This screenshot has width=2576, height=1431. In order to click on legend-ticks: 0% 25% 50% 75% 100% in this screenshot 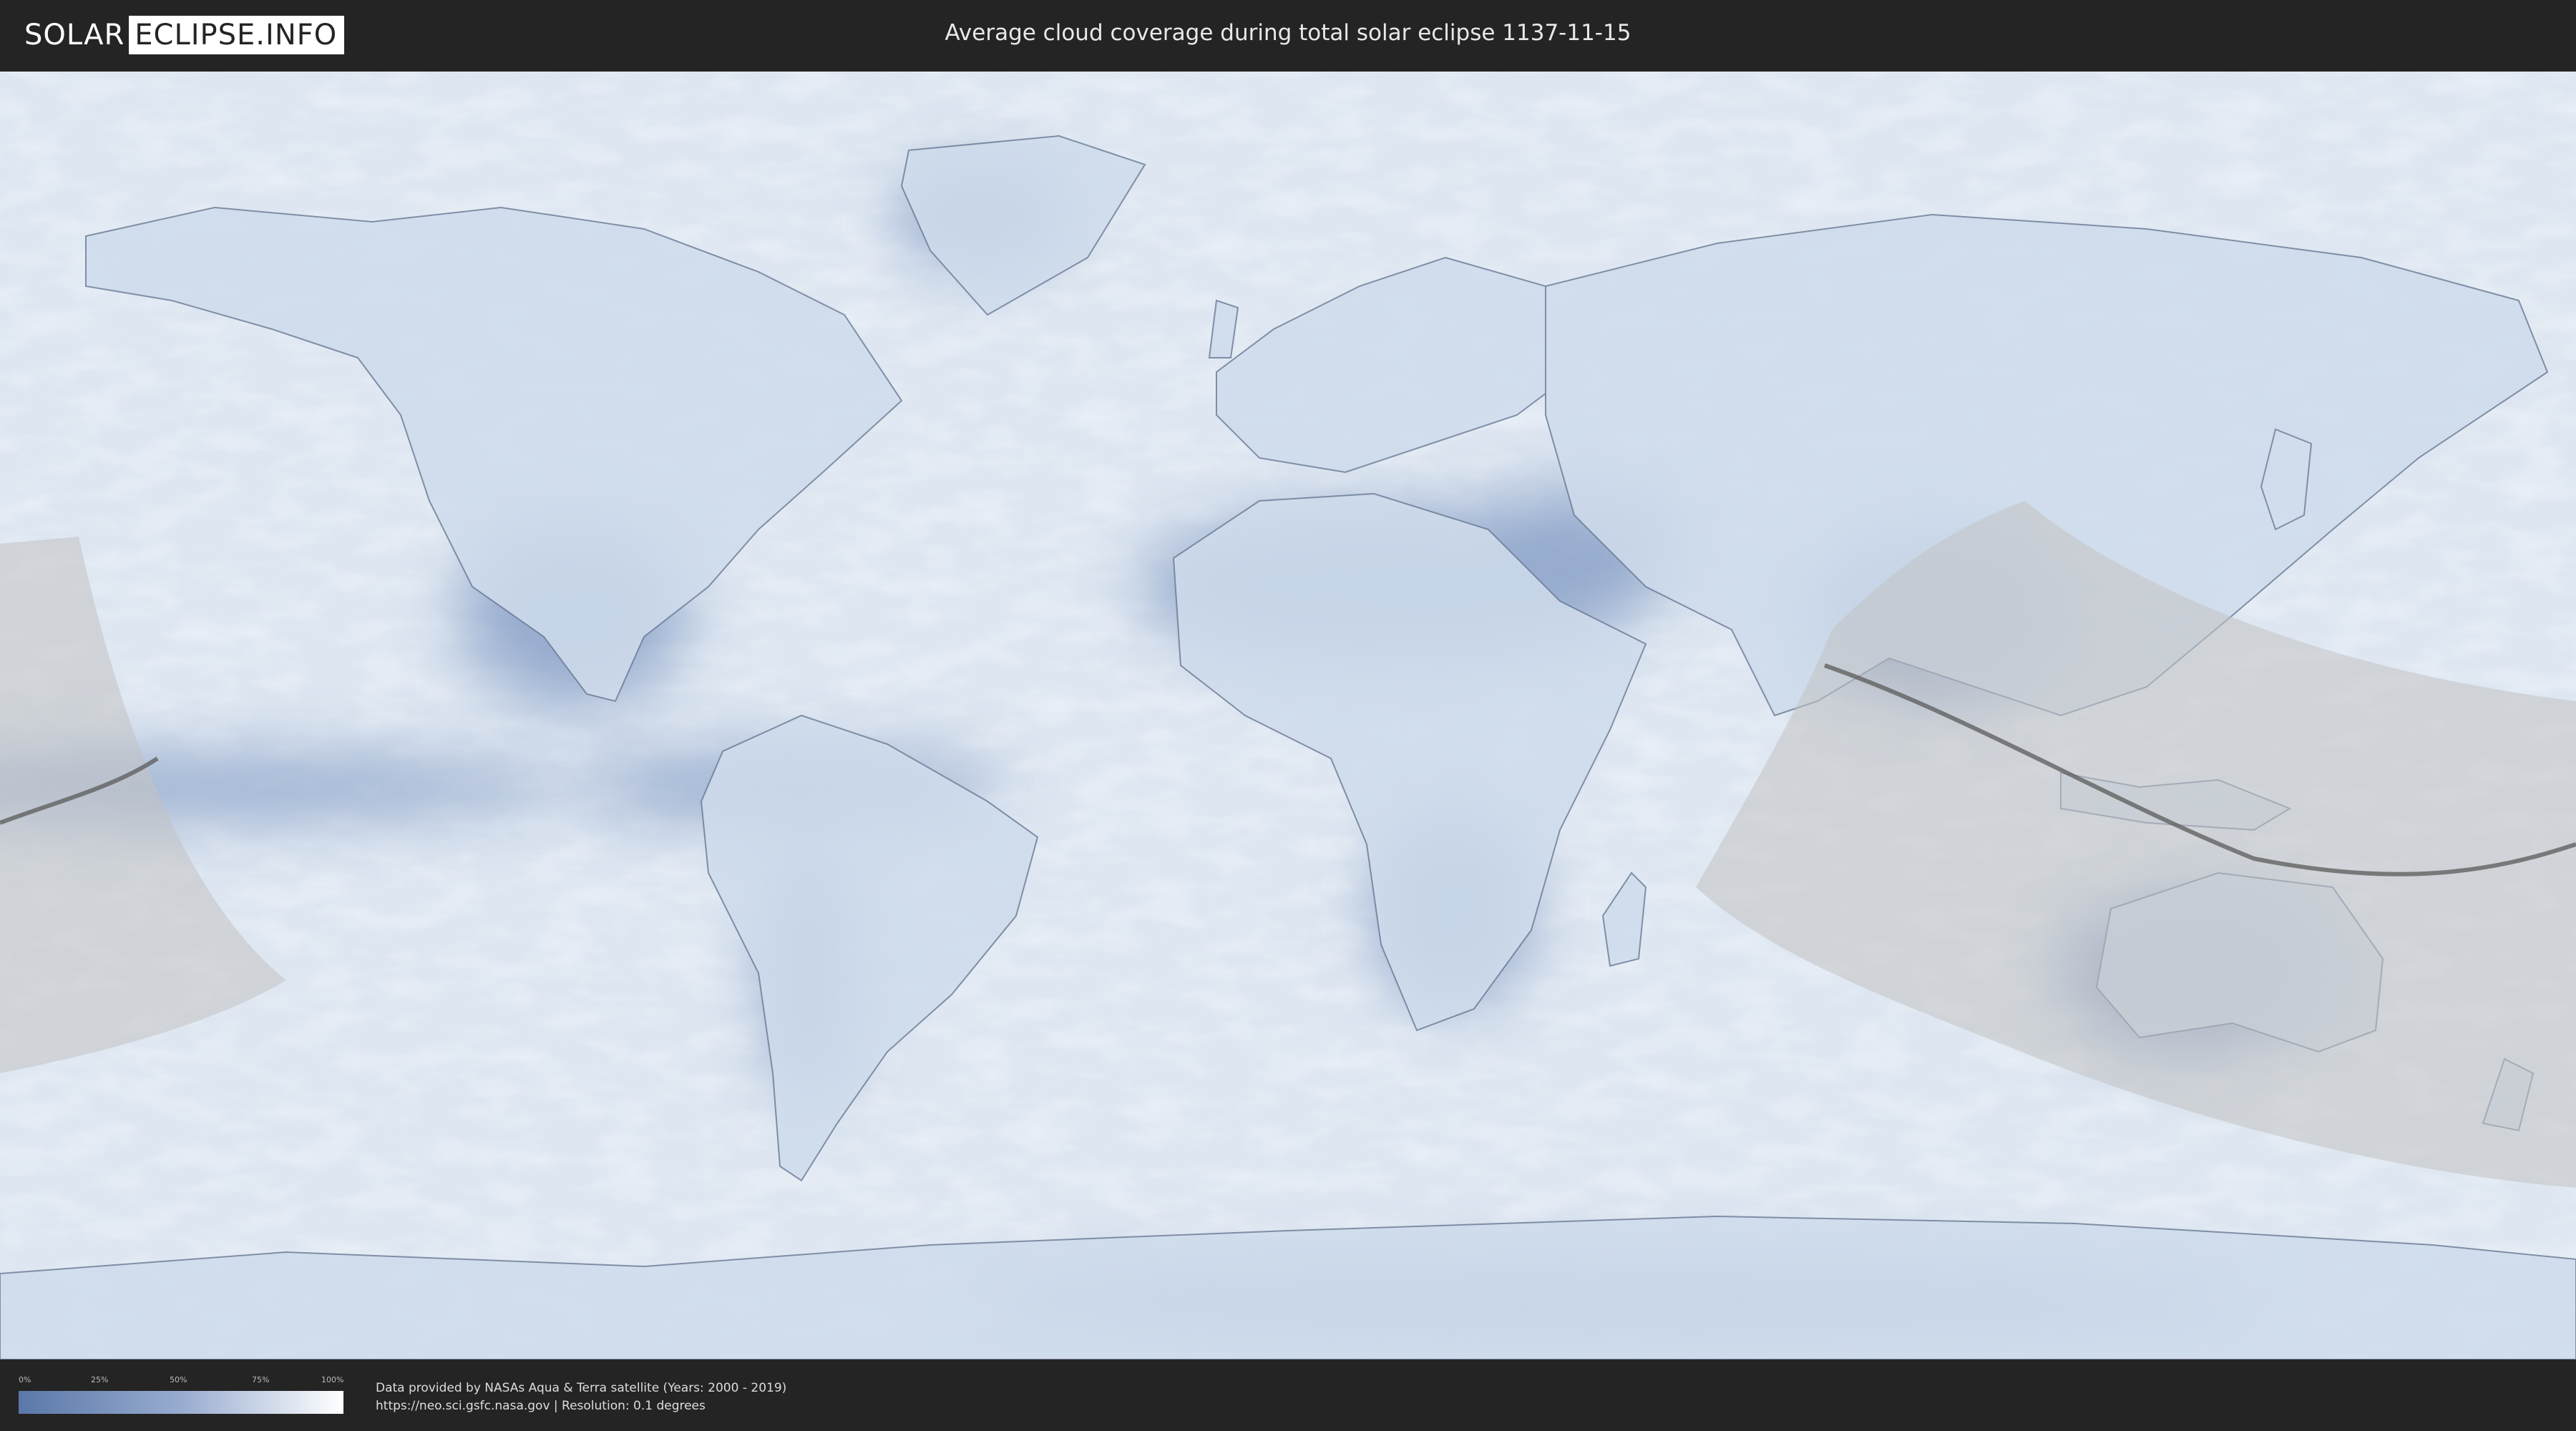, I will do `click(181, 1381)`.